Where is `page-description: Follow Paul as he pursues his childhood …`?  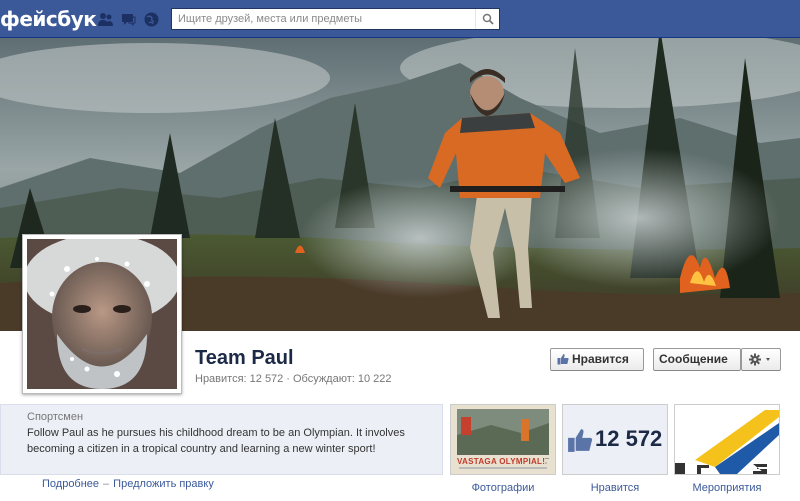 page-description: Follow Paul as he pursues his childhood … is located at coordinates (216, 441).